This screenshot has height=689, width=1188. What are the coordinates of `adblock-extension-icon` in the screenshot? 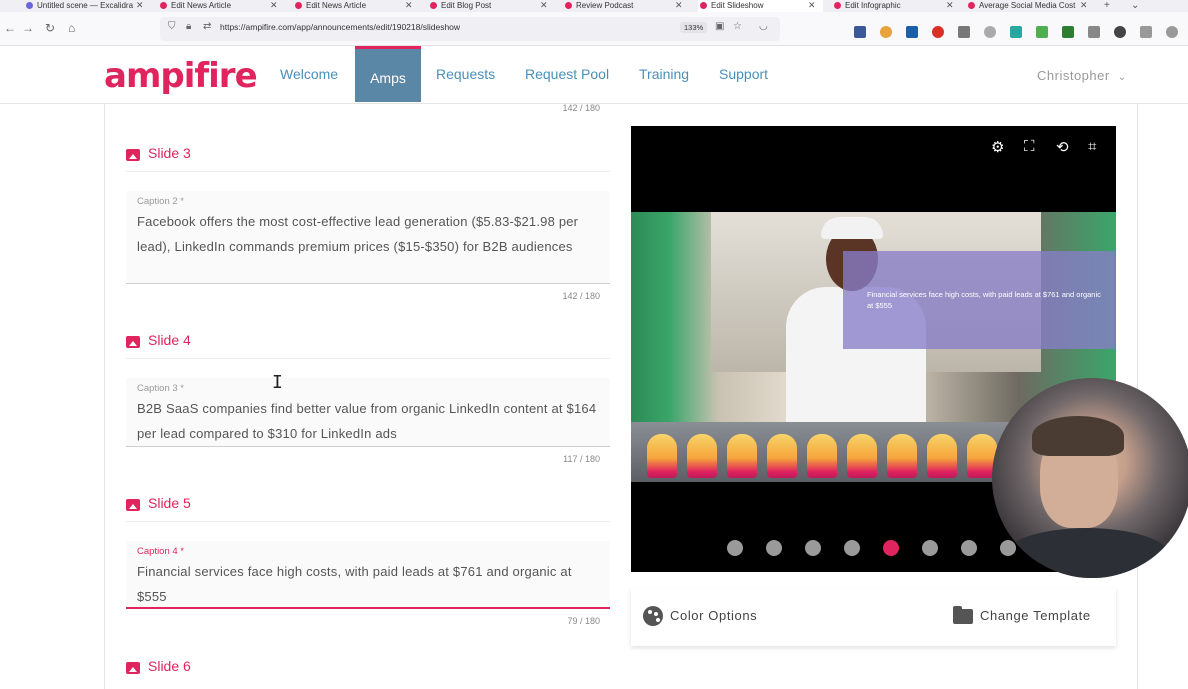 It's located at (938, 32).